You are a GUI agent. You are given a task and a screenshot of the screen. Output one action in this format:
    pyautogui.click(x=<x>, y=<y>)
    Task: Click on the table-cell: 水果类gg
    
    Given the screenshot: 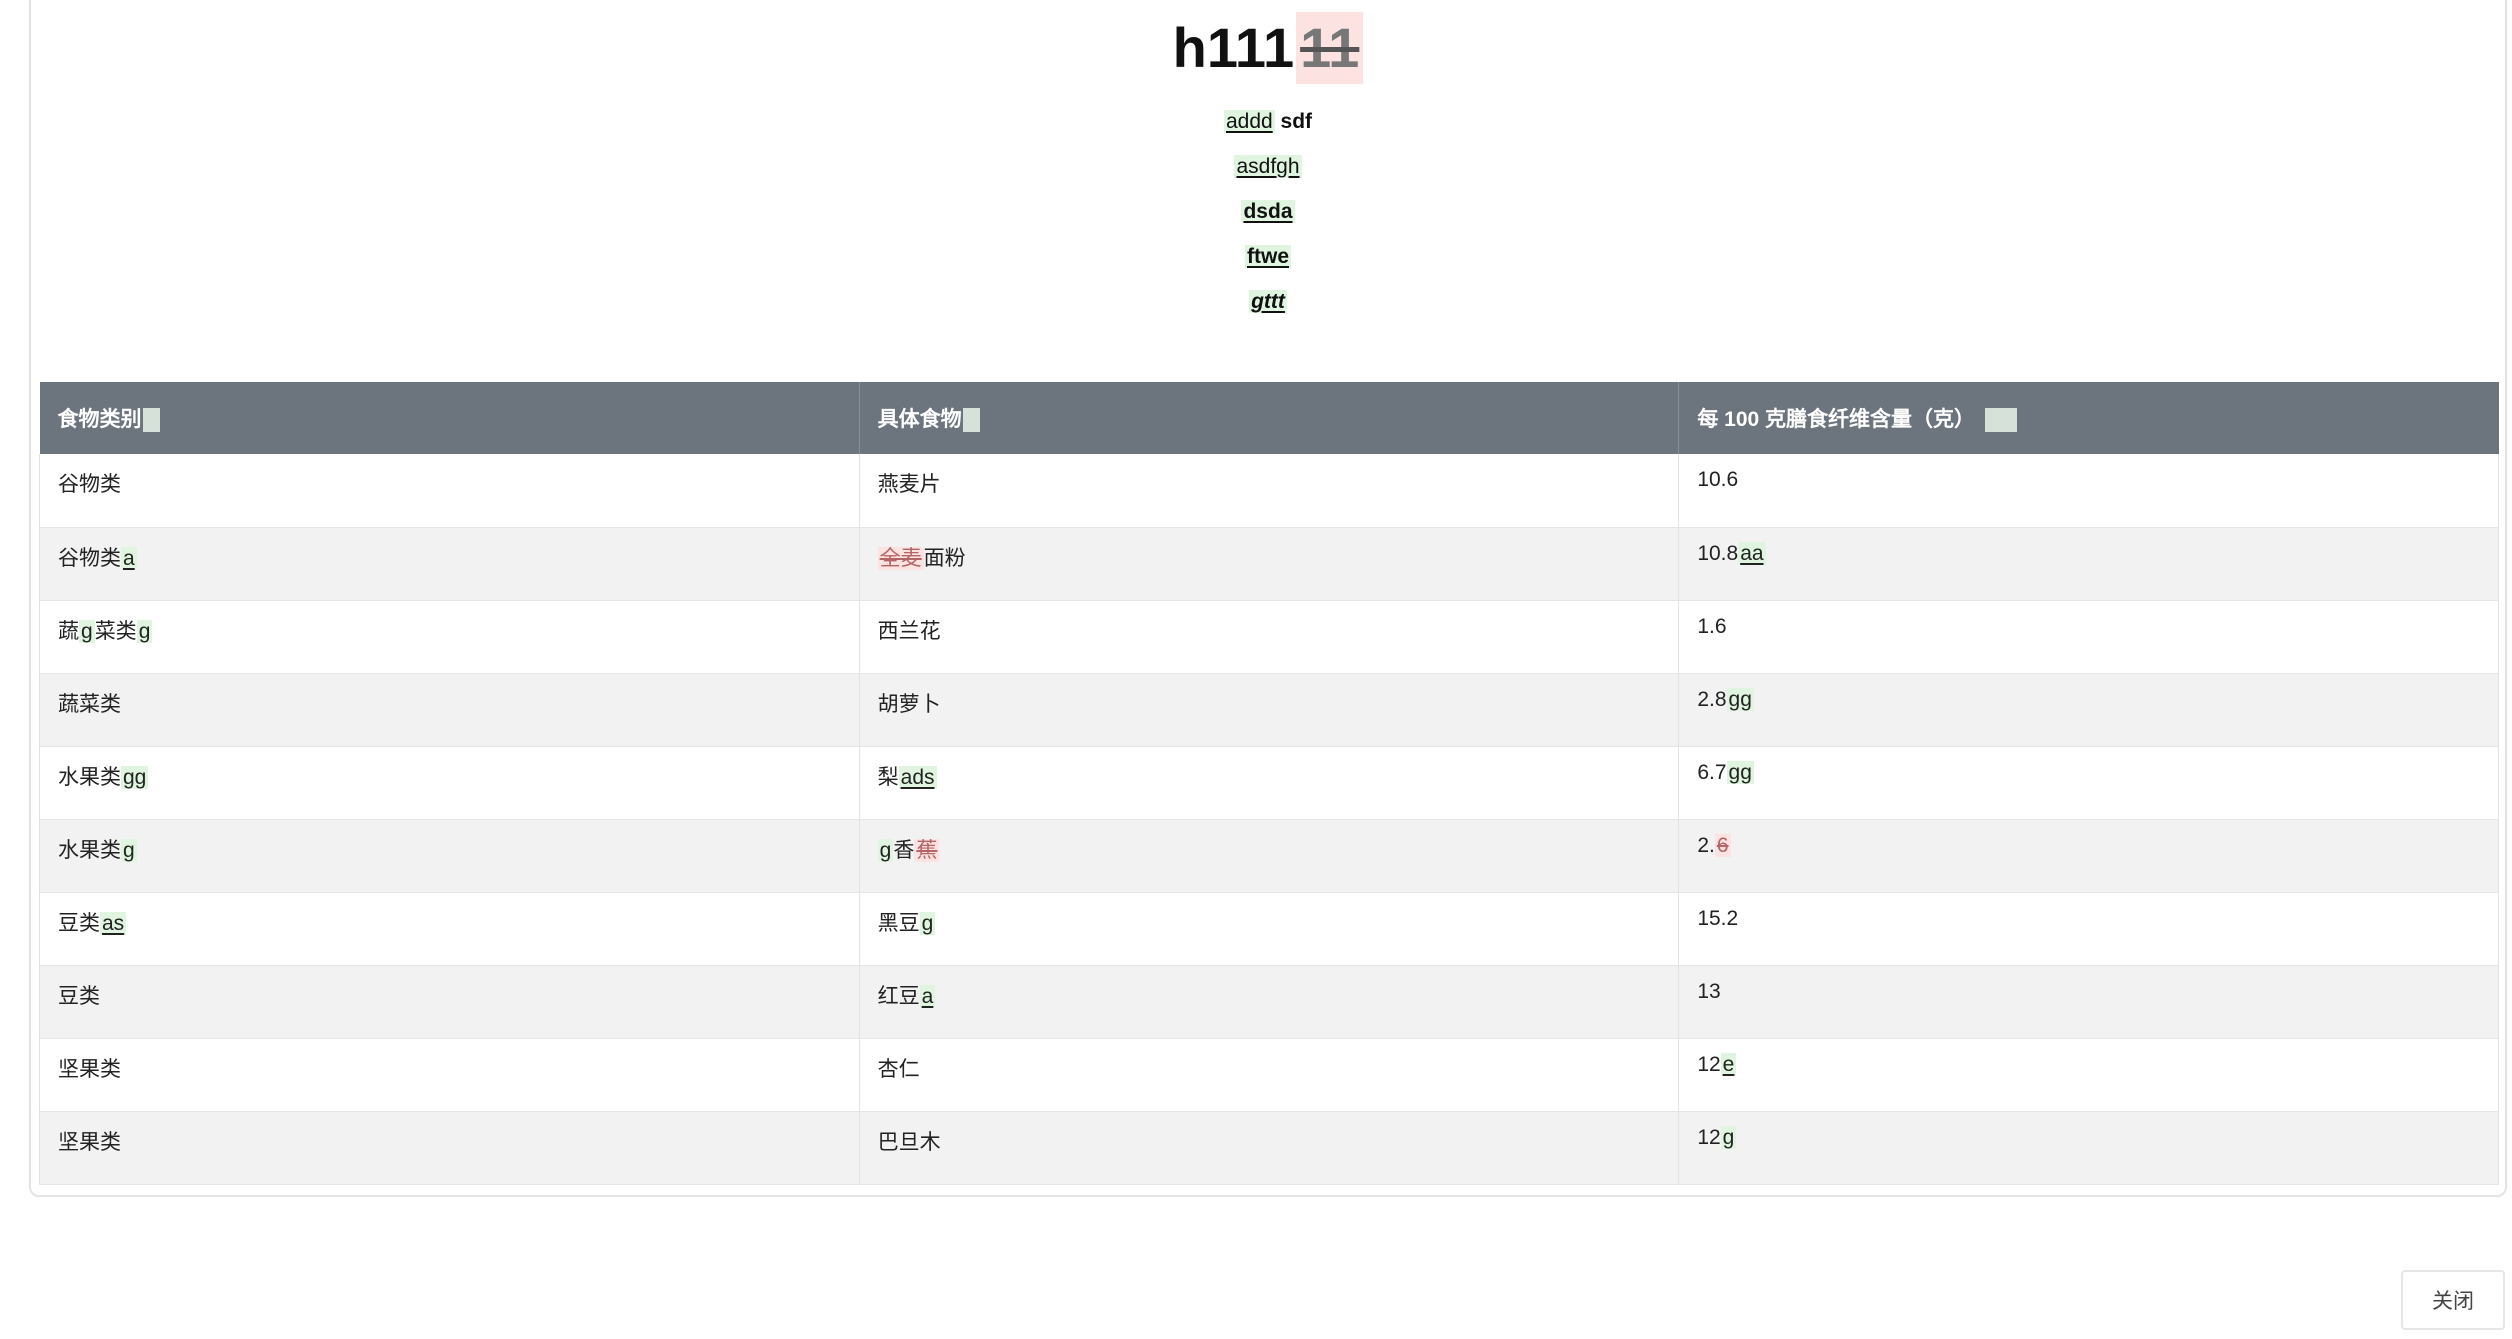 What is the action you would take?
    pyautogui.click(x=449, y=783)
    